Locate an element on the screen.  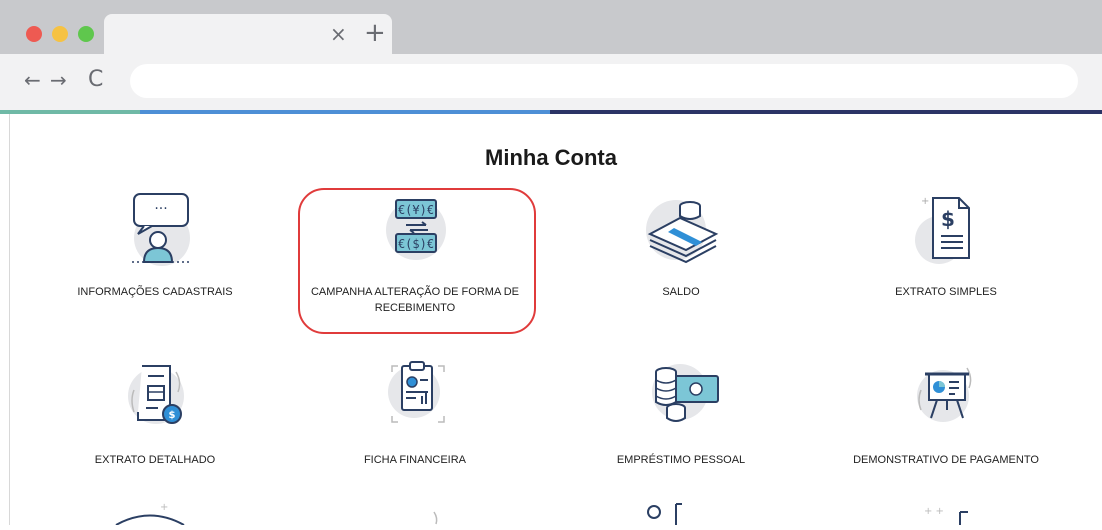
card-ficha-financeira: FICHA FINANCEIRA is located at coordinates (415, 412).